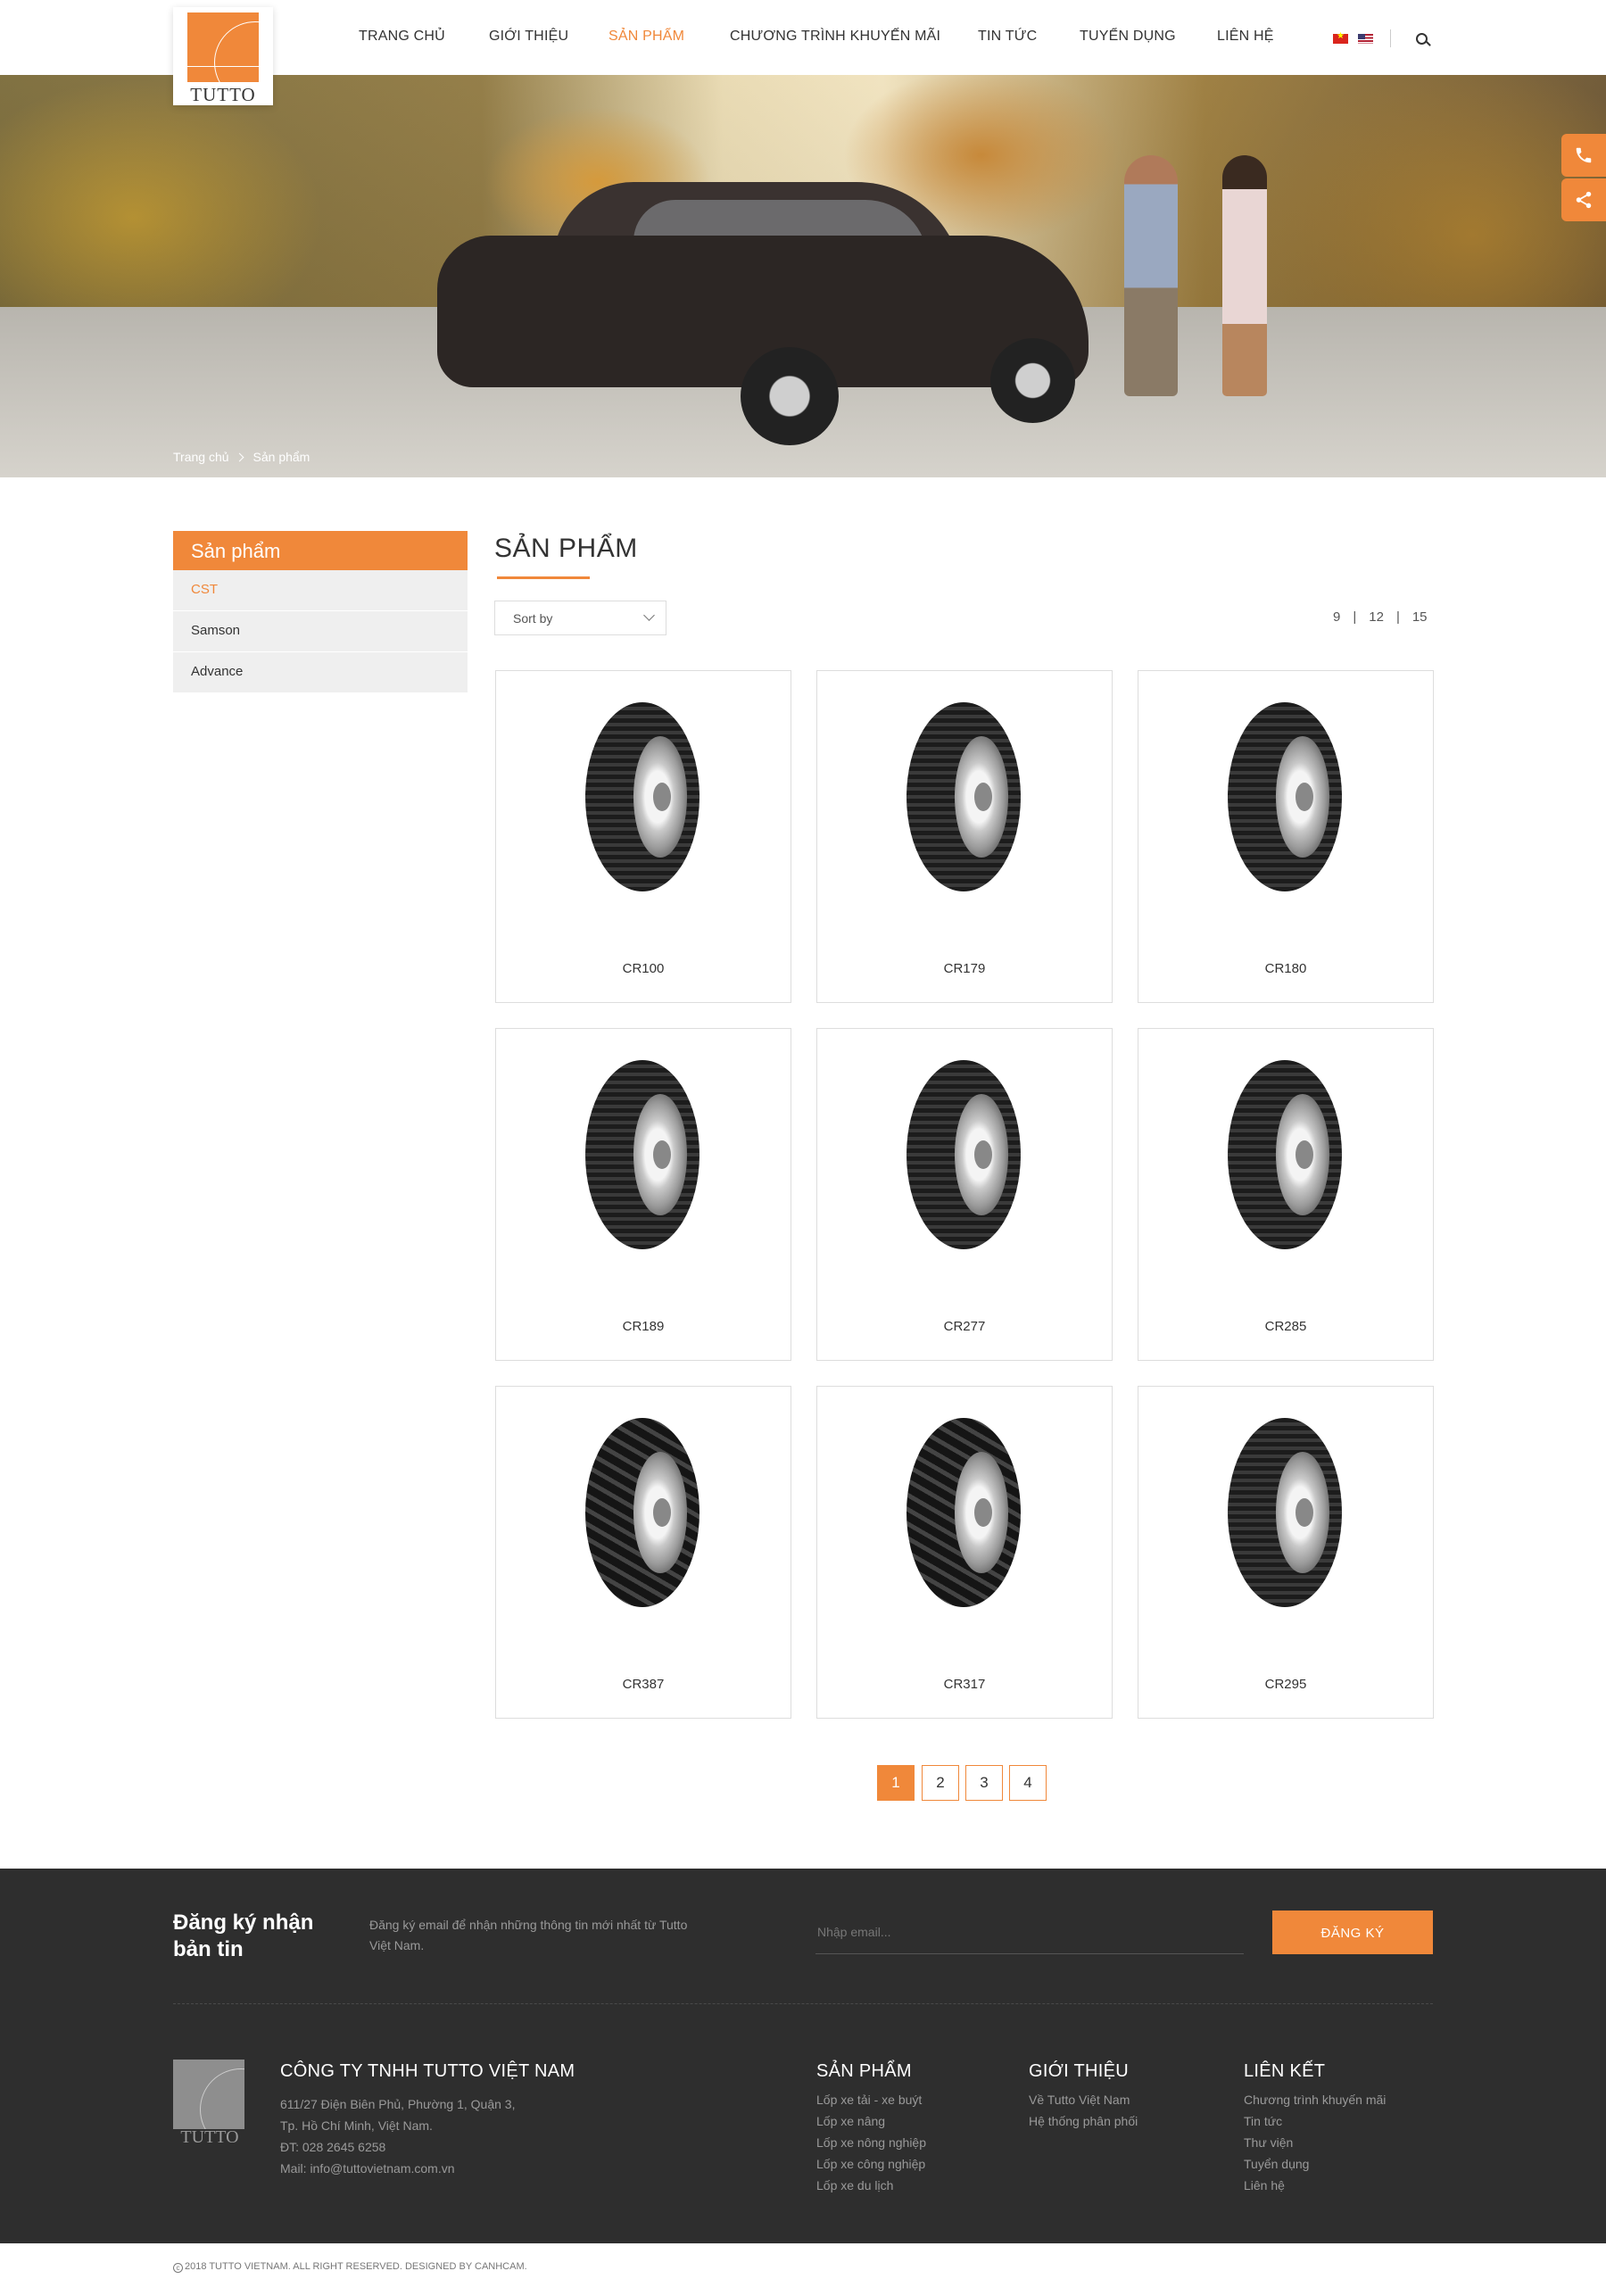 This screenshot has height=2296, width=1606. Describe the element at coordinates (1584, 155) in the screenshot. I see `phone-button` at that location.